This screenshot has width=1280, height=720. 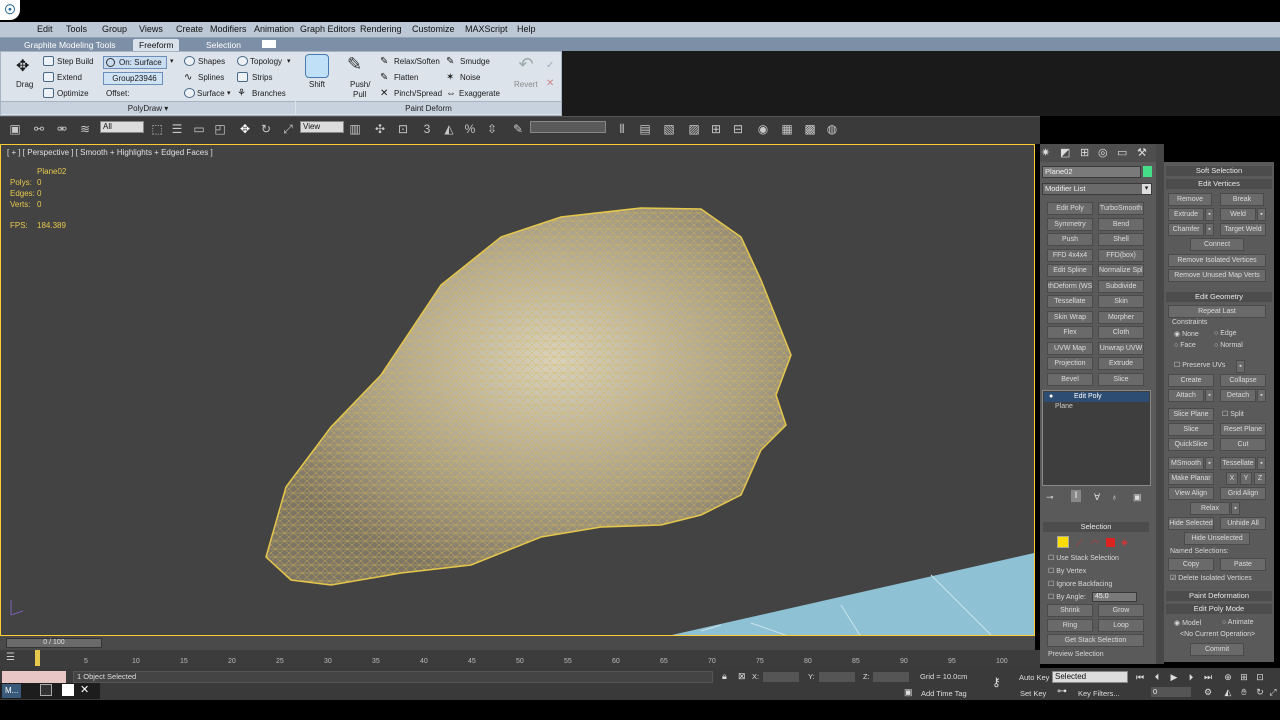 I want to click on slice-plane-button: Slice Plane, so click(x=1191, y=414).